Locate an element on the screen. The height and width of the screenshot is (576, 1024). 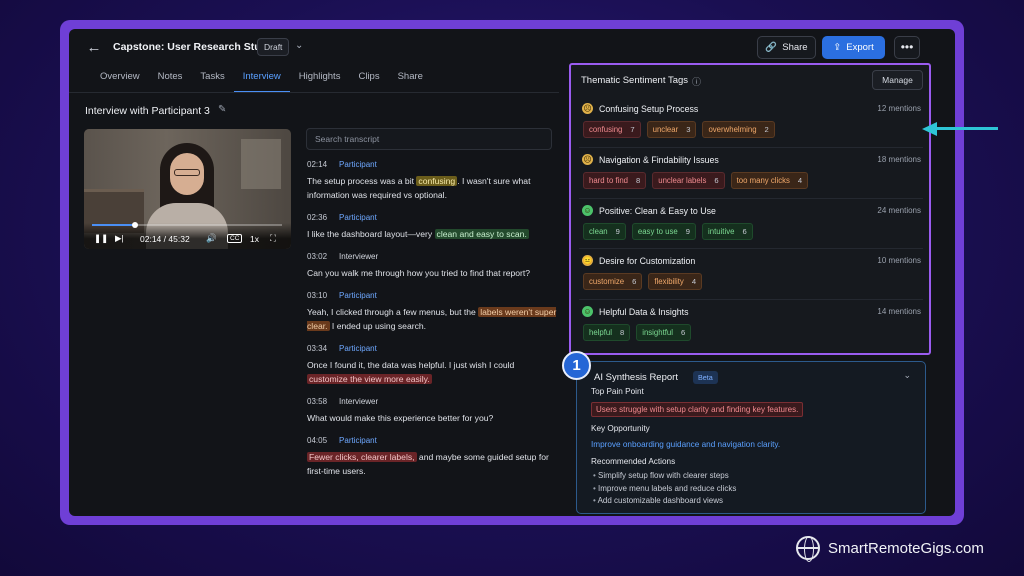
video-progress-fill is located at coordinates (113, 225).